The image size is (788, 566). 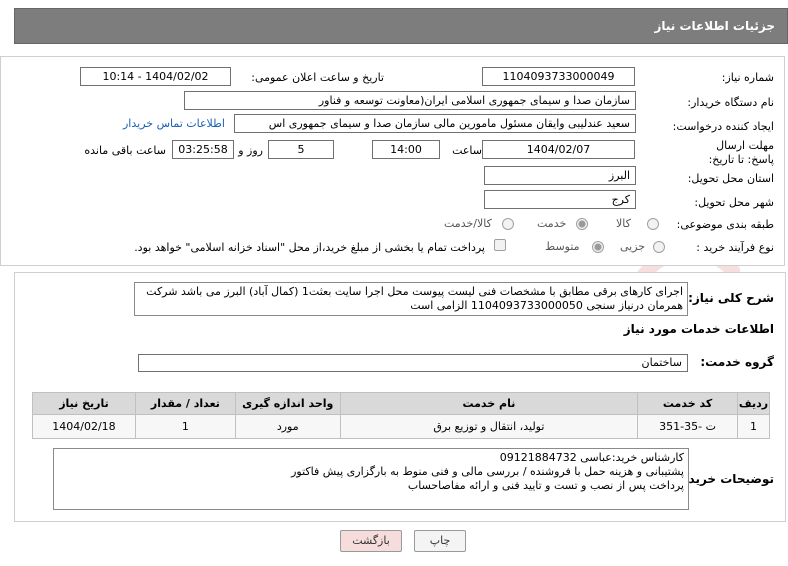 What do you see at coordinates (723, 126) in the screenshot?
I see `creator-label: ایجاد کننده درخواست:` at bounding box center [723, 126].